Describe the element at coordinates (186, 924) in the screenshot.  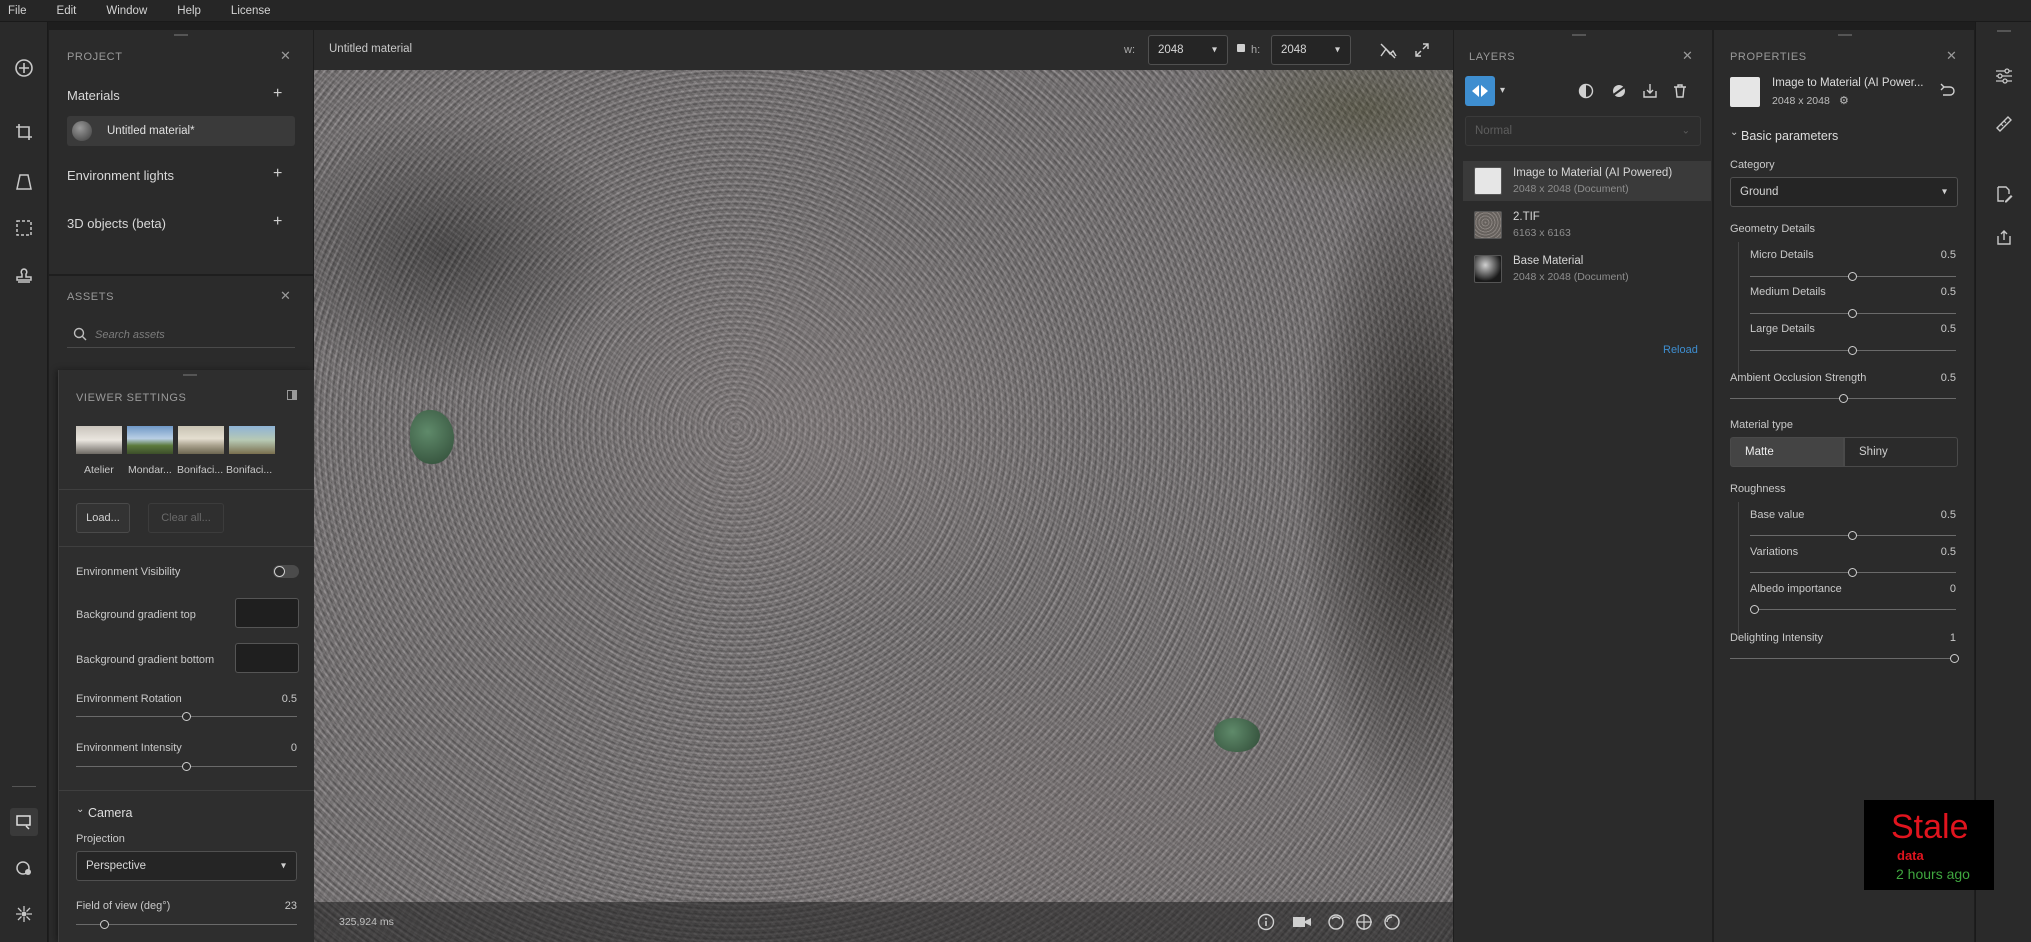
I see `fov-track` at that location.